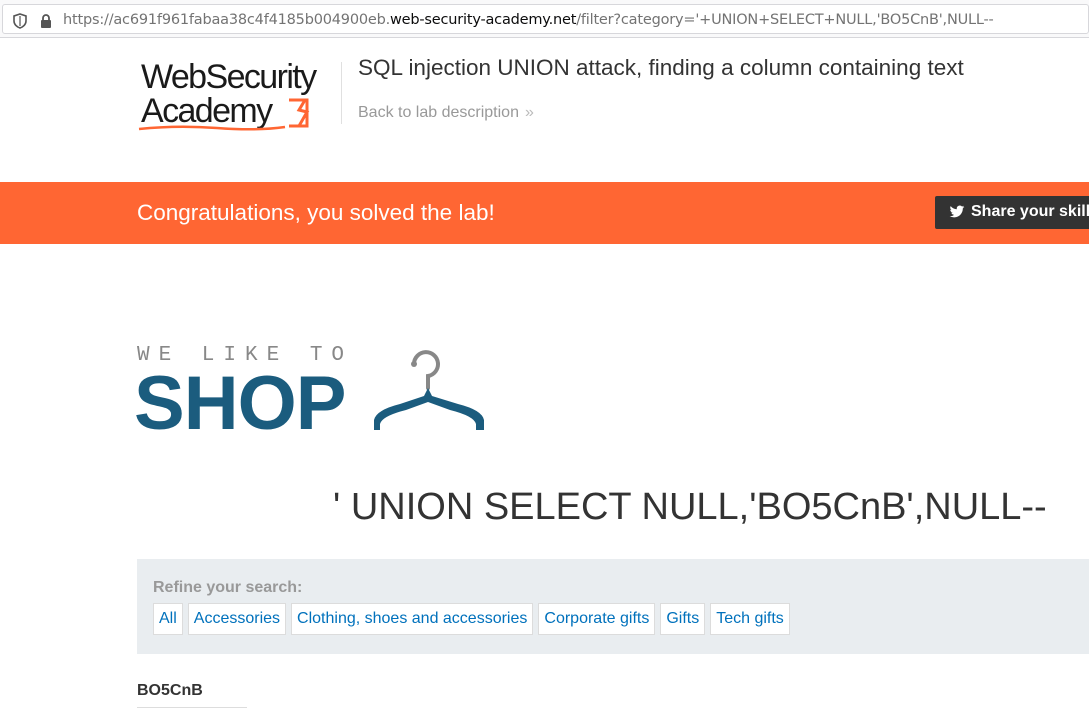 Image resolution: width=1089 pixels, height=715 pixels. What do you see at coordinates (316, 212) in the screenshot?
I see `banner-message: Congratulations, you solved the lab!` at bounding box center [316, 212].